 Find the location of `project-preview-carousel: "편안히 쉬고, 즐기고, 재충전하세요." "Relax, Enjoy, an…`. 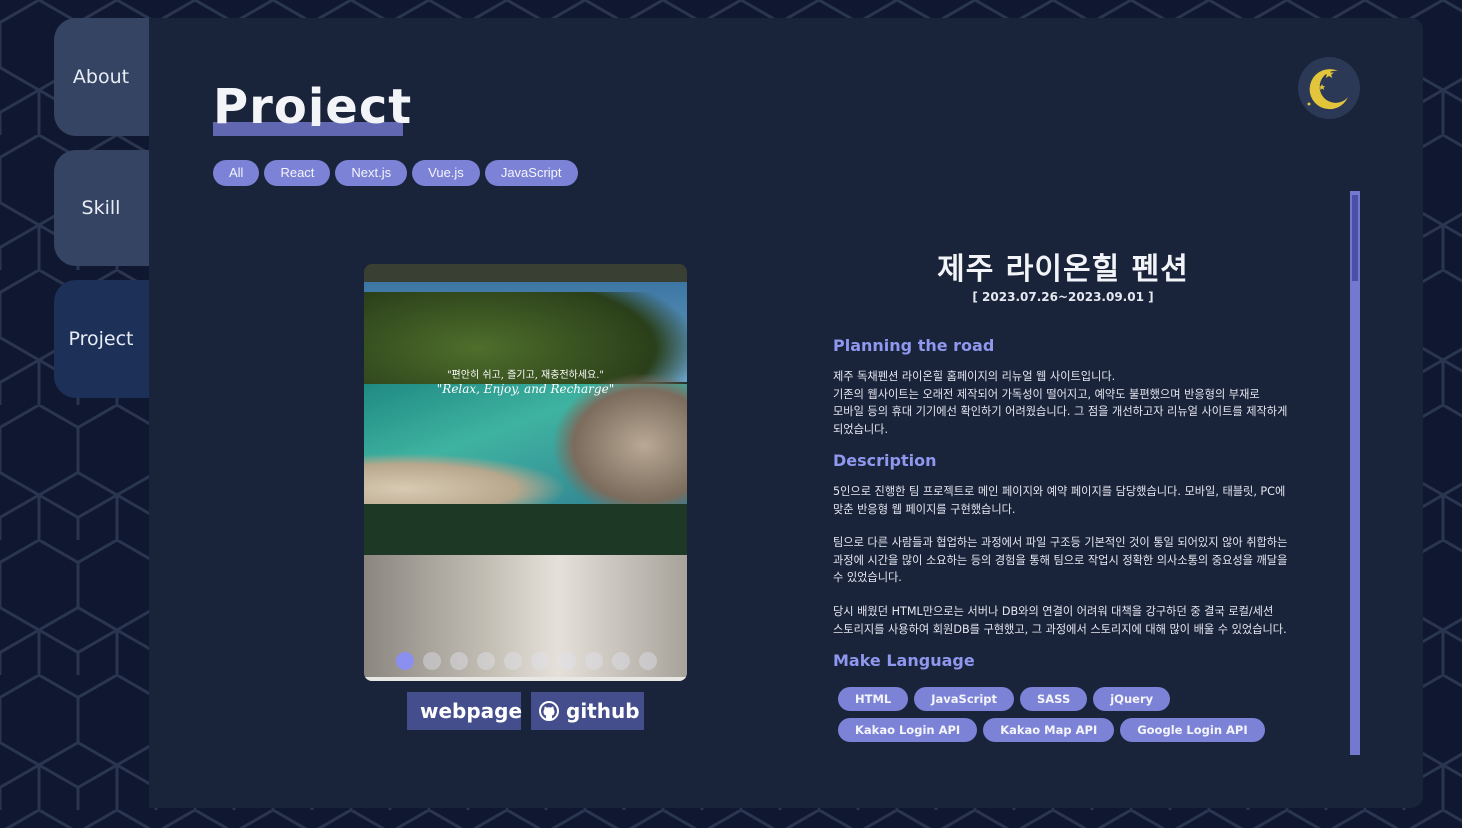

project-preview-carousel: "편안히 쉬고, 즐기고, 재충전하세요." "Relax, Enjoy, an… is located at coordinates (525, 472).